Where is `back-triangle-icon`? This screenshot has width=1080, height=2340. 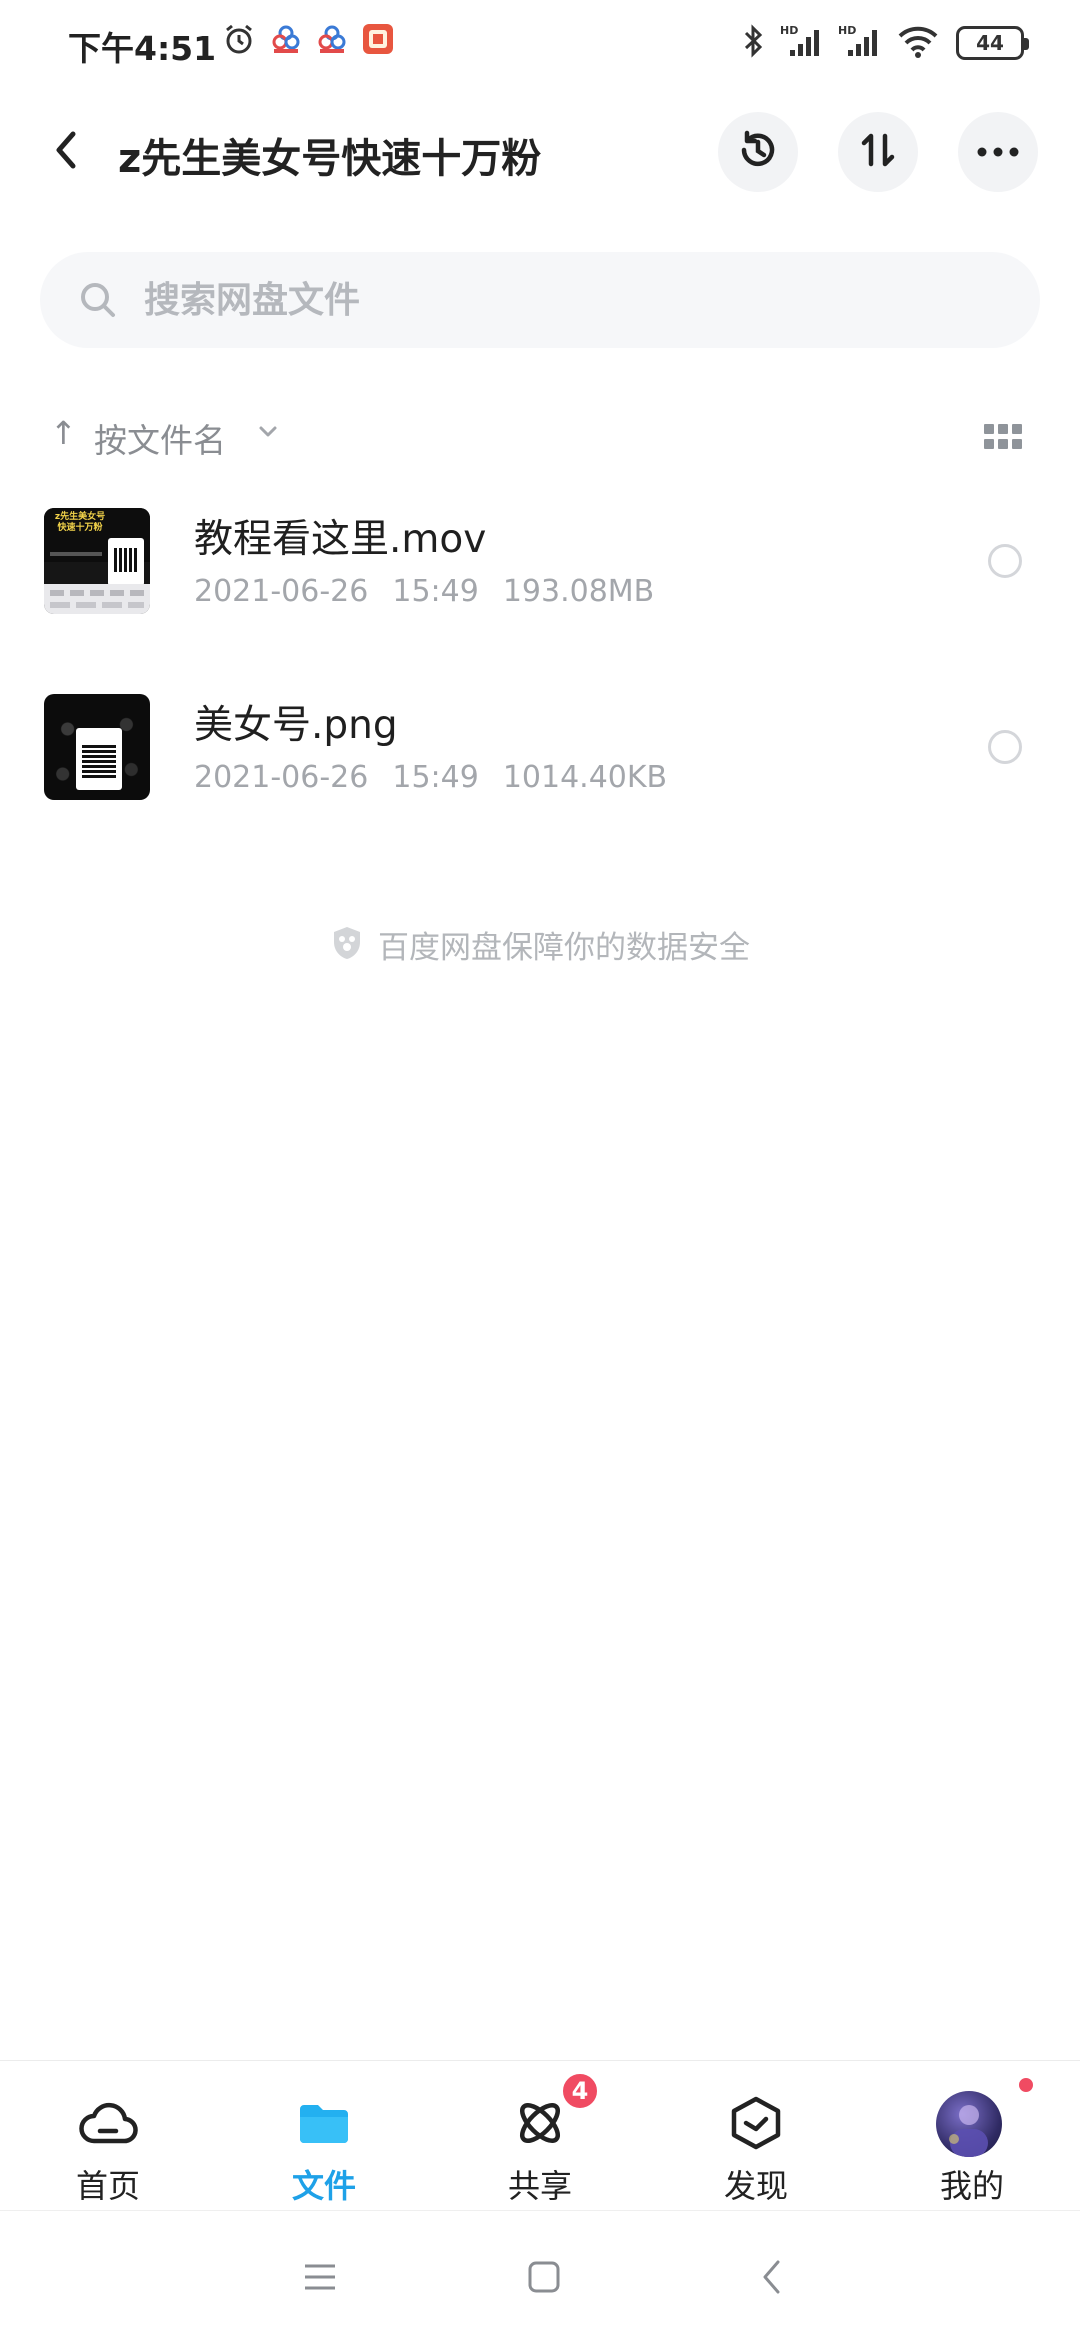 back-triangle-icon is located at coordinates (772, 2277).